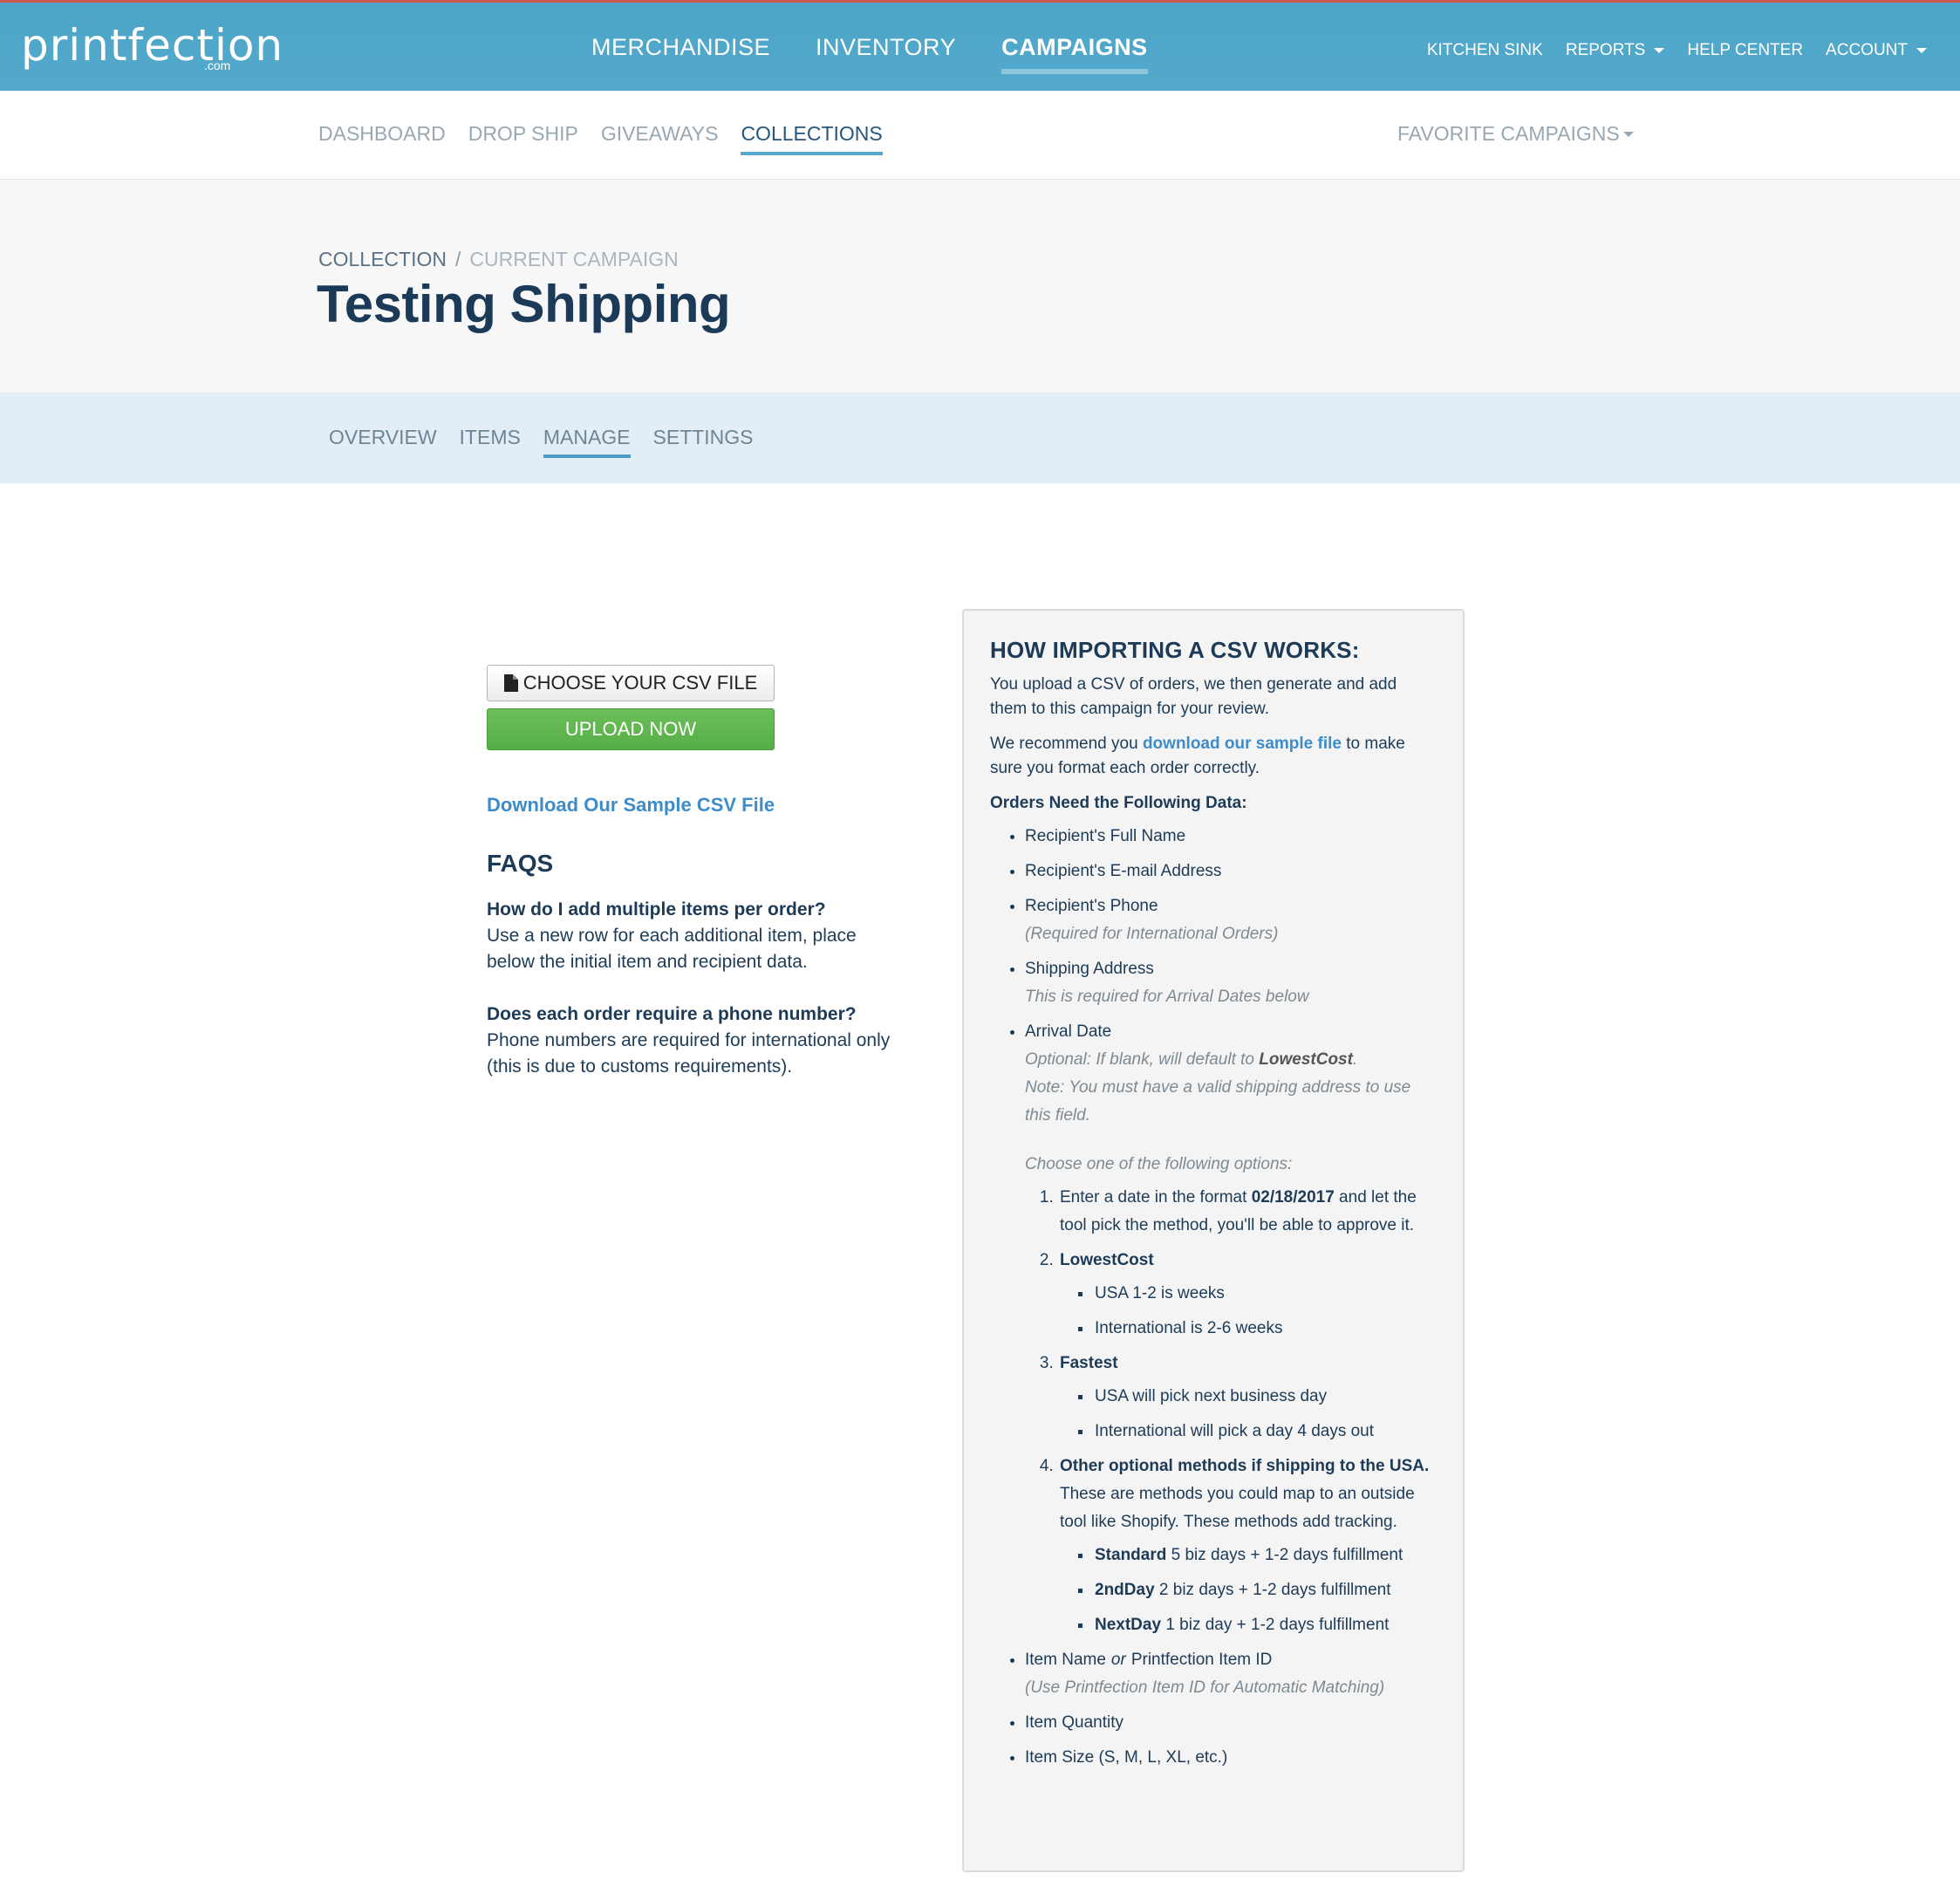  Describe the element at coordinates (1659, 50) in the screenshot. I see `caret-down-icon` at that location.